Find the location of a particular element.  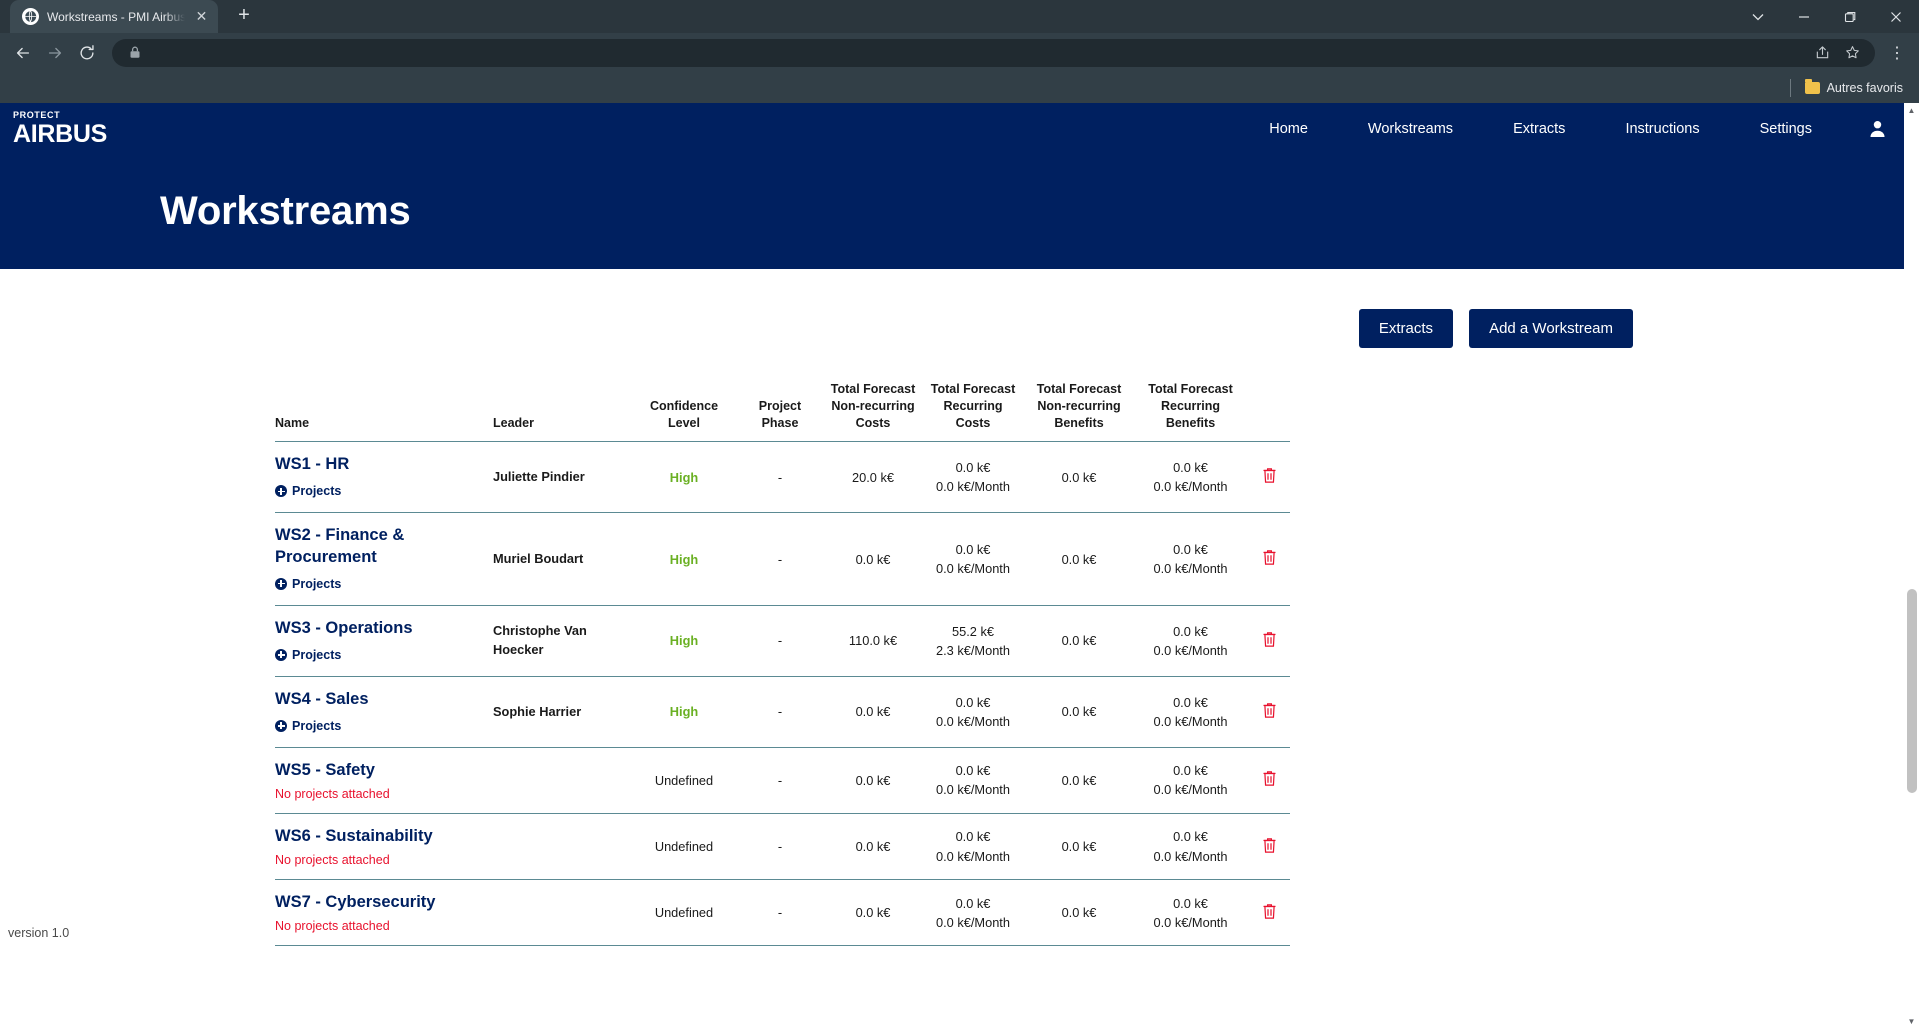

logo-airbus-text: AIRBUS is located at coordinates (60, 133).